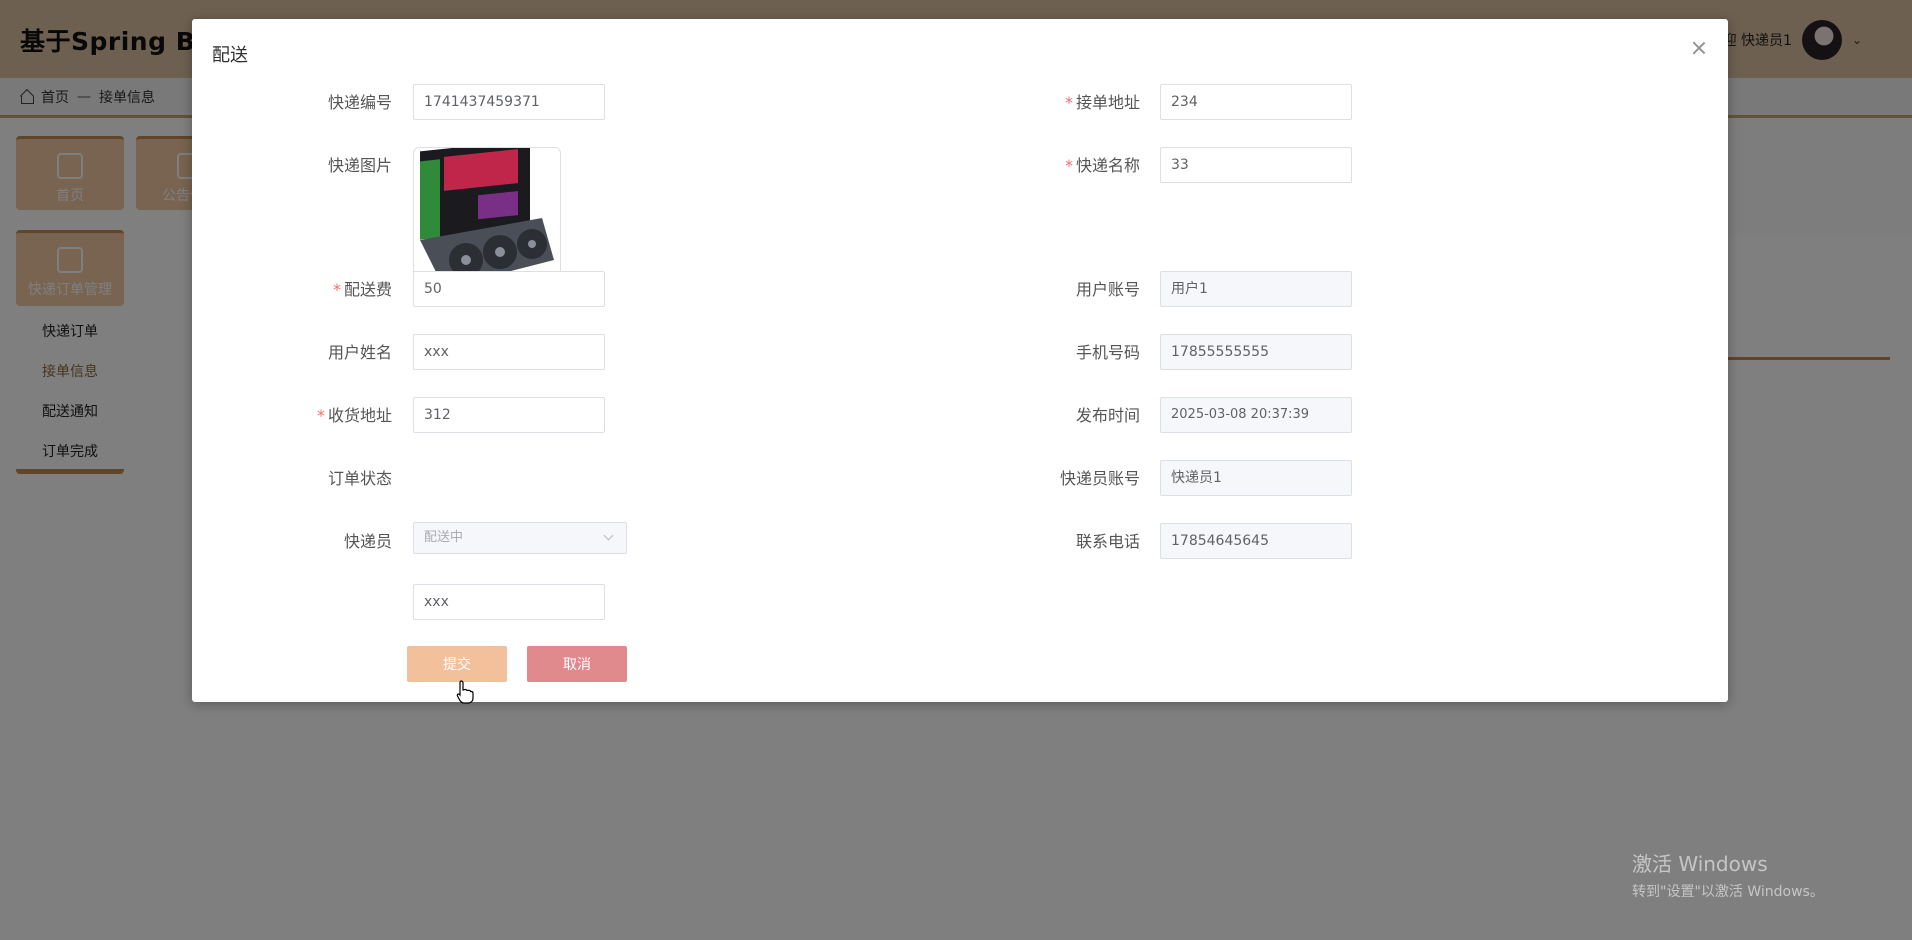 Image resolution: width=1912 pixels, height=940 pixels. I want to click on field-label-delivery-fee: * 配送费, so click(312, 288).